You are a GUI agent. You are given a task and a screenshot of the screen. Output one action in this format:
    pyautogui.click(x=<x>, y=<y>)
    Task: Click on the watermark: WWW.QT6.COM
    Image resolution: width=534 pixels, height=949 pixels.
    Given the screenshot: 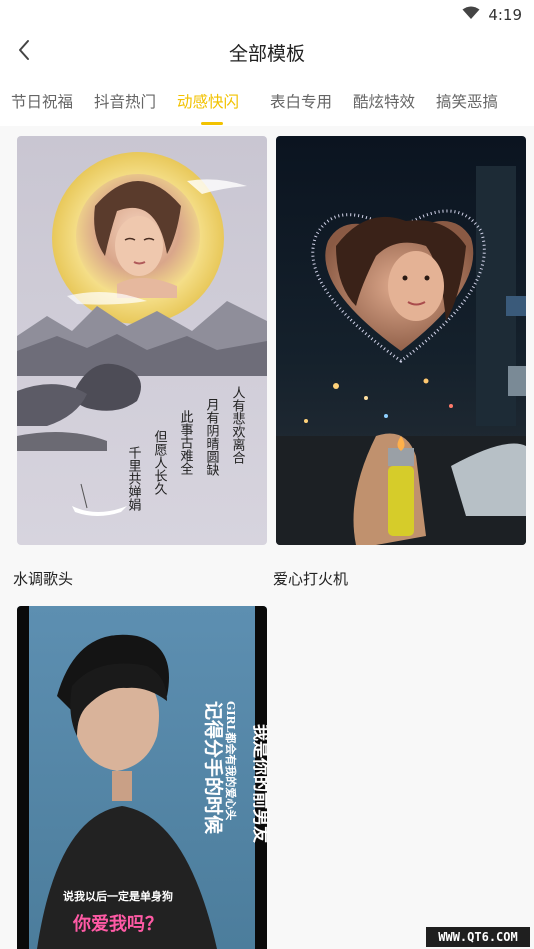 What is the action you would take?
    pyautogui.click(x=478, y=937)
    